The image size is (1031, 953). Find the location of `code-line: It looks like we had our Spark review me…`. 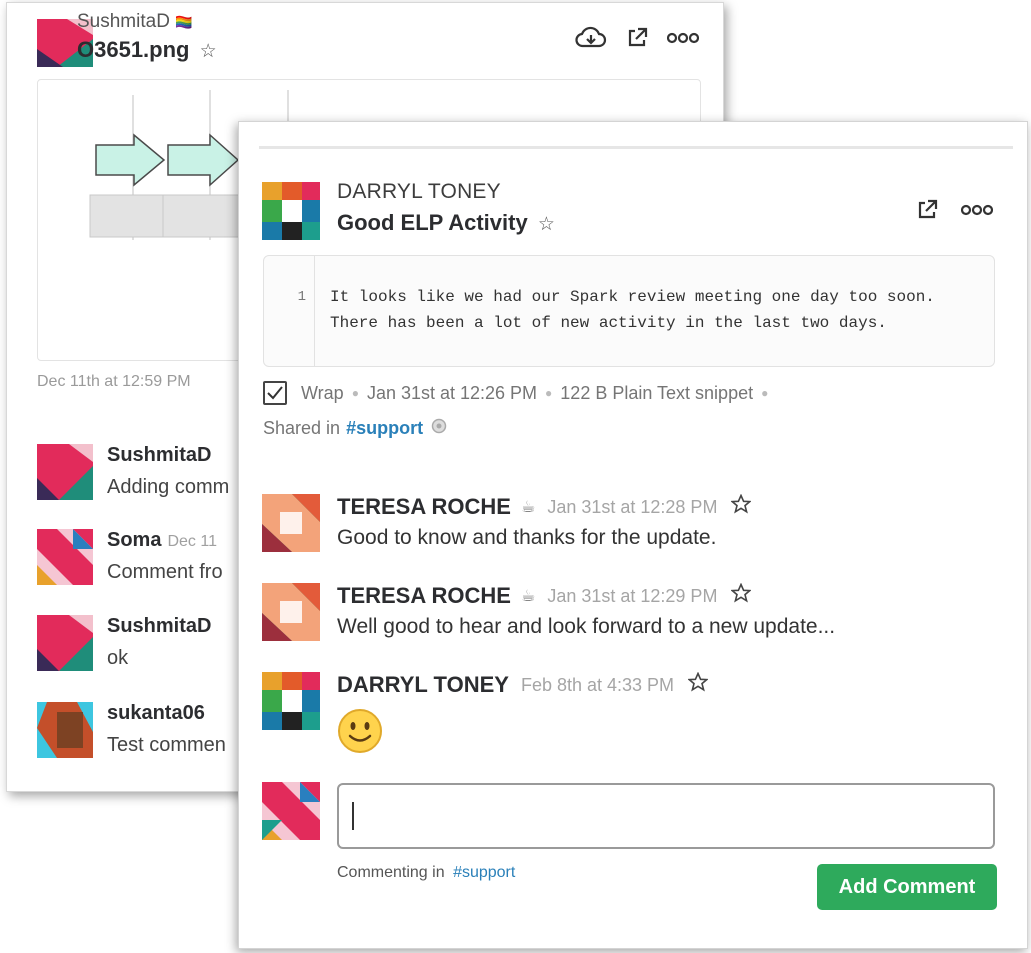

code-line: It looks like we had our Spark review me… is located at coordinates (632, 297).